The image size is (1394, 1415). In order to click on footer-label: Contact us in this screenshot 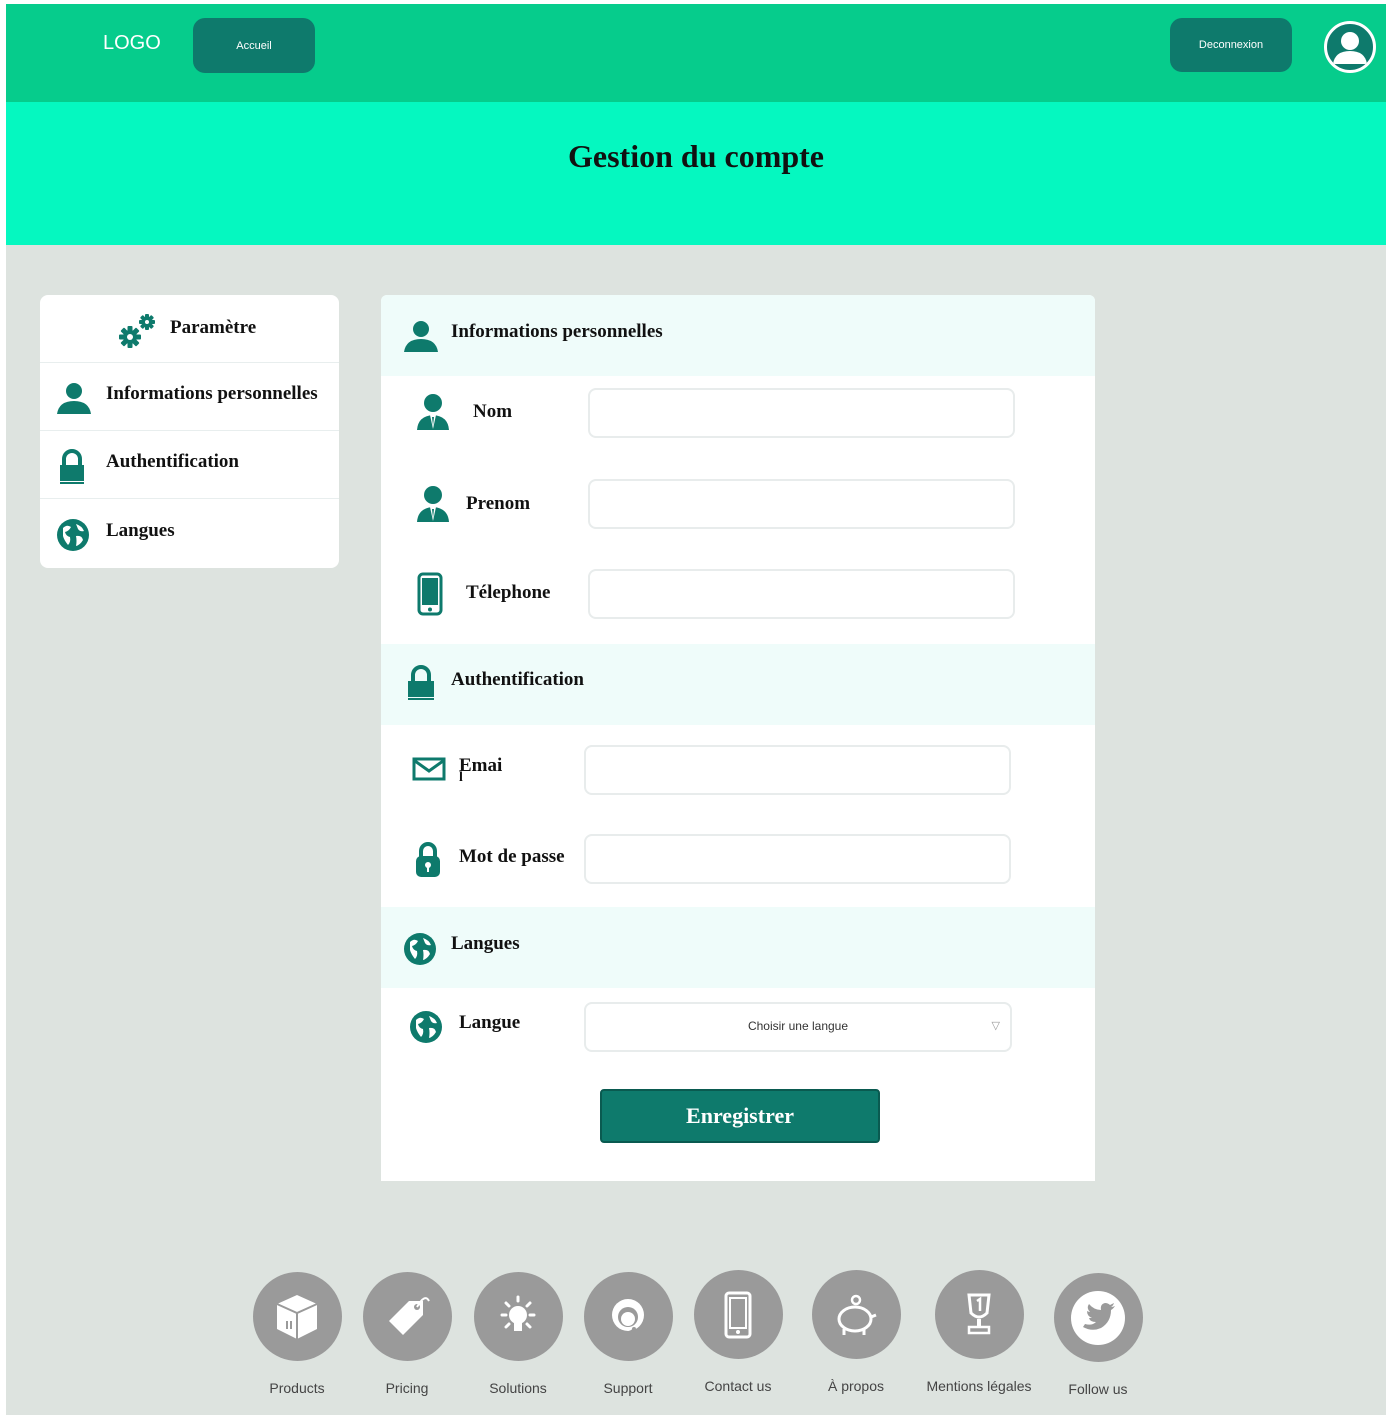, I will do `click(738, 1386)`.